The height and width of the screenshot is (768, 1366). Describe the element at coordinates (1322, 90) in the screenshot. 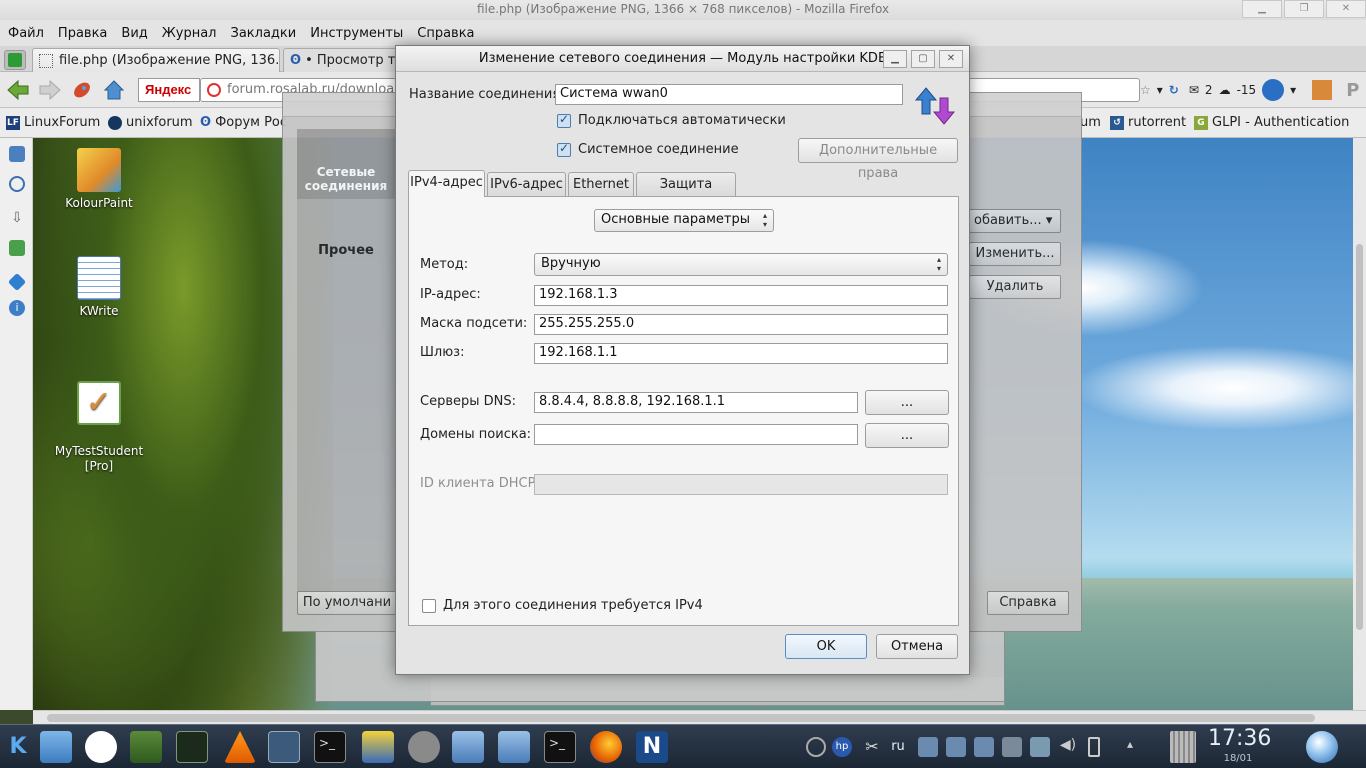

I see `paint-addon-icon` at that location.